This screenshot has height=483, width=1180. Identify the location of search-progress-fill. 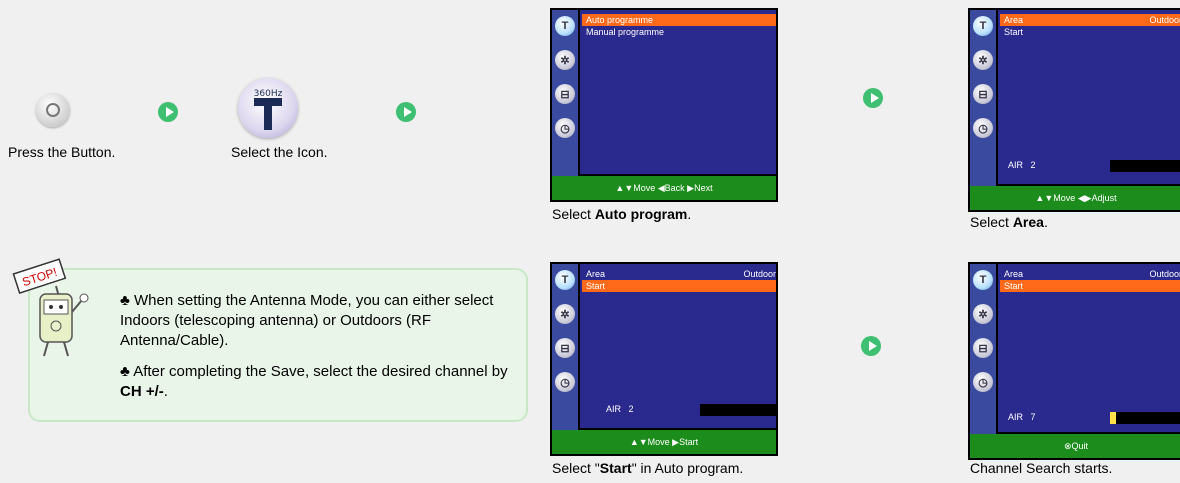
(1113, 418).